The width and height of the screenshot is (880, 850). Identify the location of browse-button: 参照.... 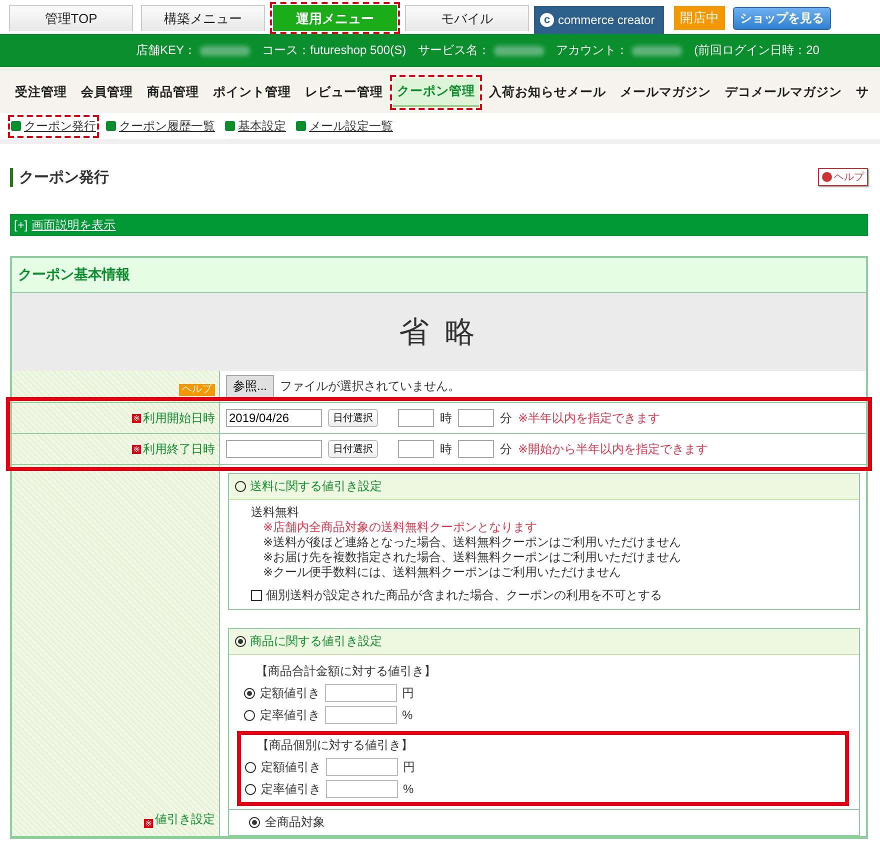
(250, 386).